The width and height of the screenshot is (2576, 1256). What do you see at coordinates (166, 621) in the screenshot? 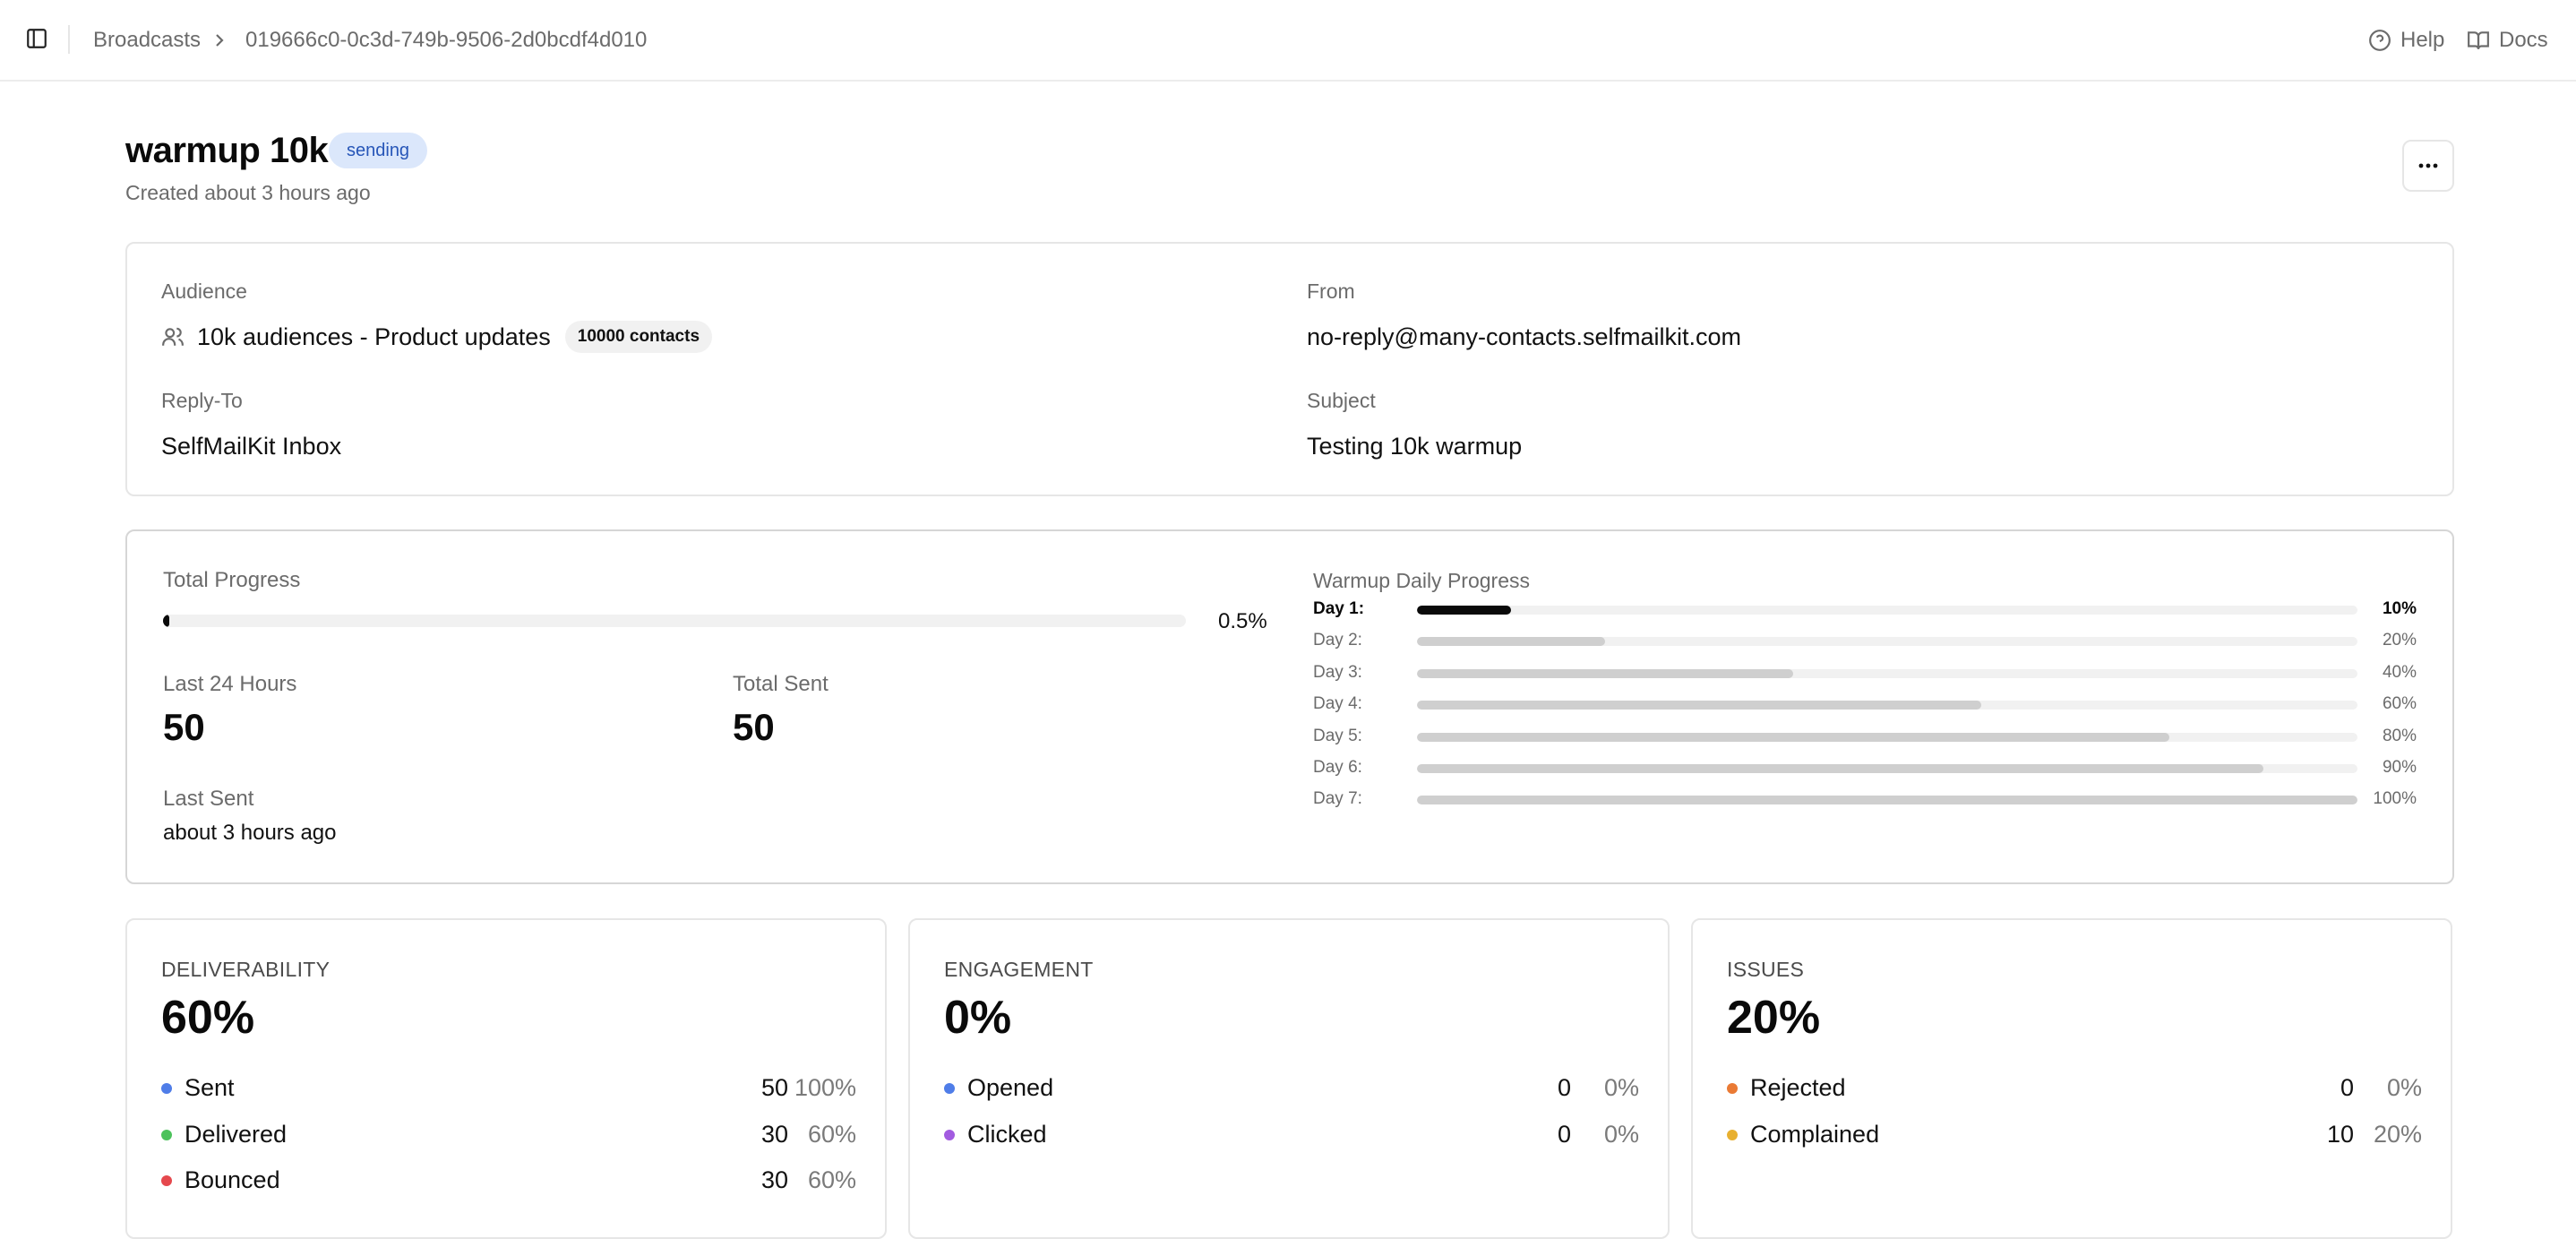
I see `total-progress-fill` at bounding box center [166, 621].